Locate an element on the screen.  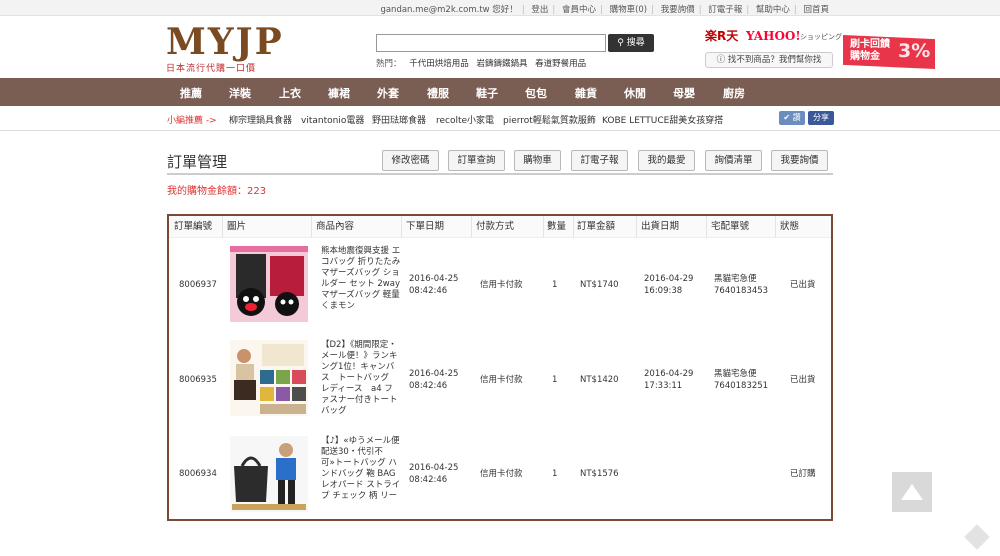
nav-item-pants: 褲裙 is located at coordinates (339, 93).